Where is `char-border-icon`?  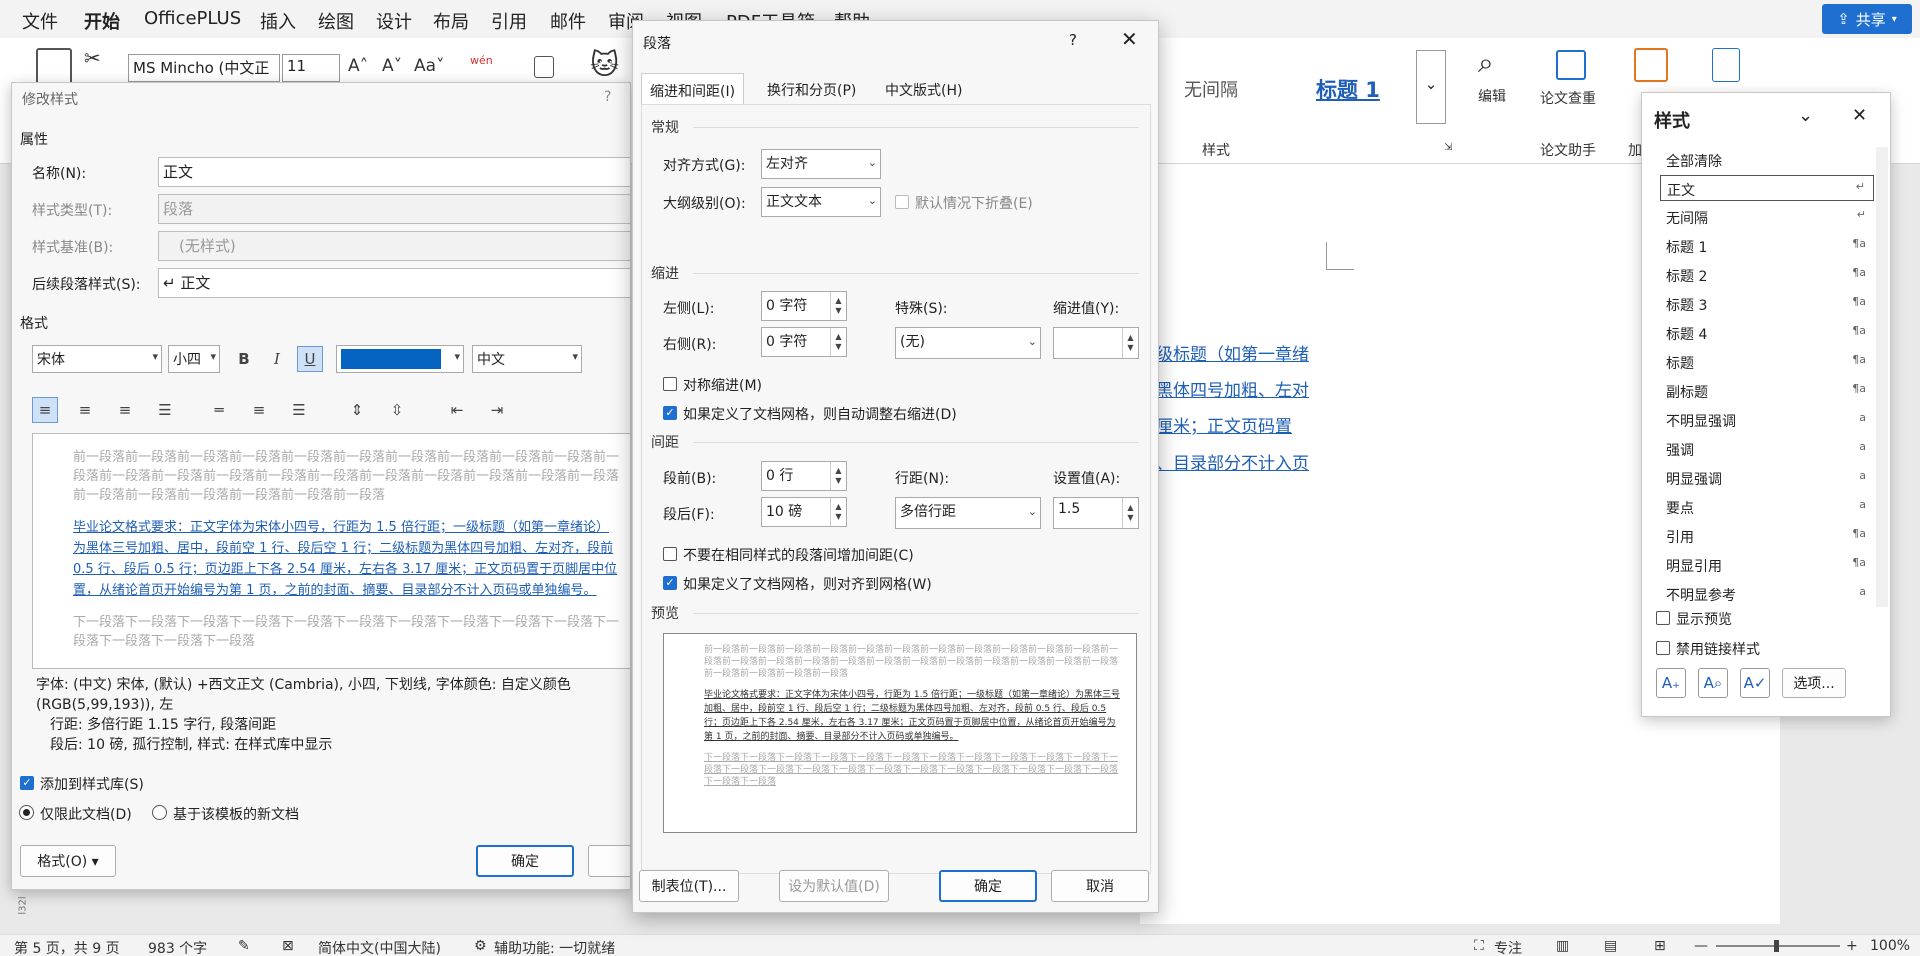 char-border-icon is located at coordinates (544, 67).